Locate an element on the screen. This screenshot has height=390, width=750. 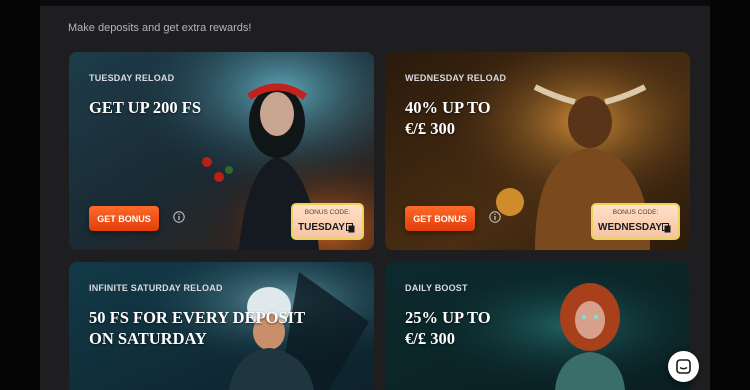
left-backdrop is located at coordinates (20, 195).